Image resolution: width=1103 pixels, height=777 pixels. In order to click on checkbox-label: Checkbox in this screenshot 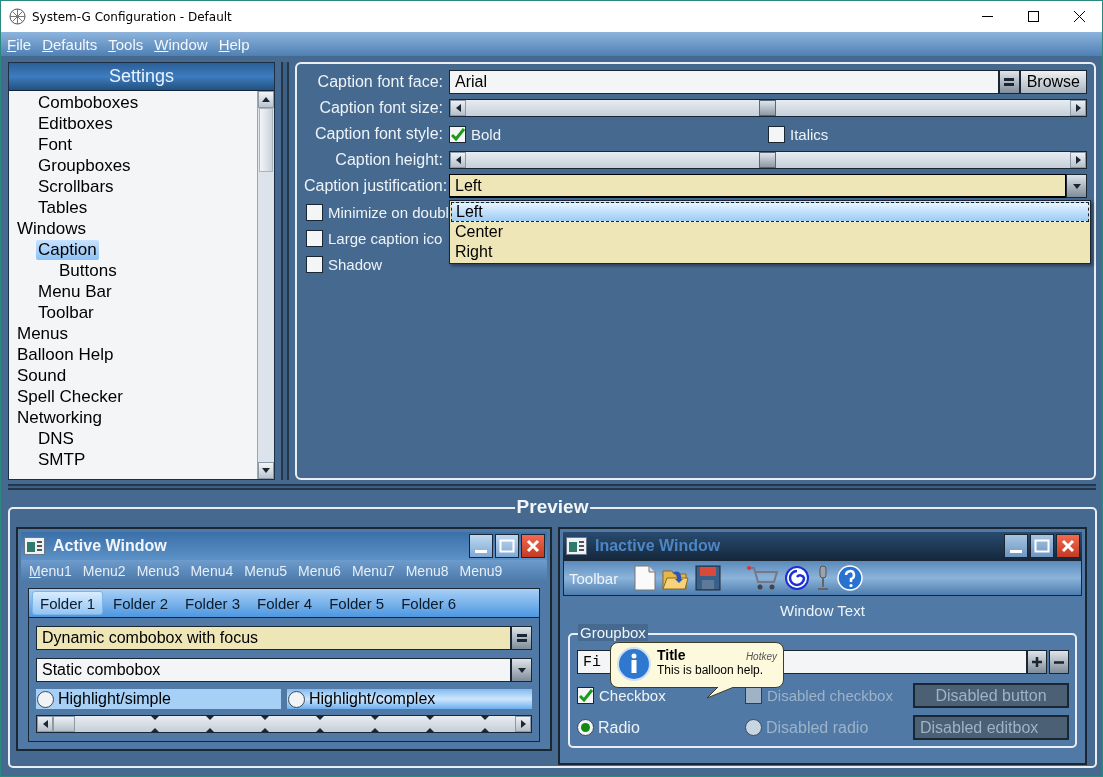, I will do `click(632, 695)`.